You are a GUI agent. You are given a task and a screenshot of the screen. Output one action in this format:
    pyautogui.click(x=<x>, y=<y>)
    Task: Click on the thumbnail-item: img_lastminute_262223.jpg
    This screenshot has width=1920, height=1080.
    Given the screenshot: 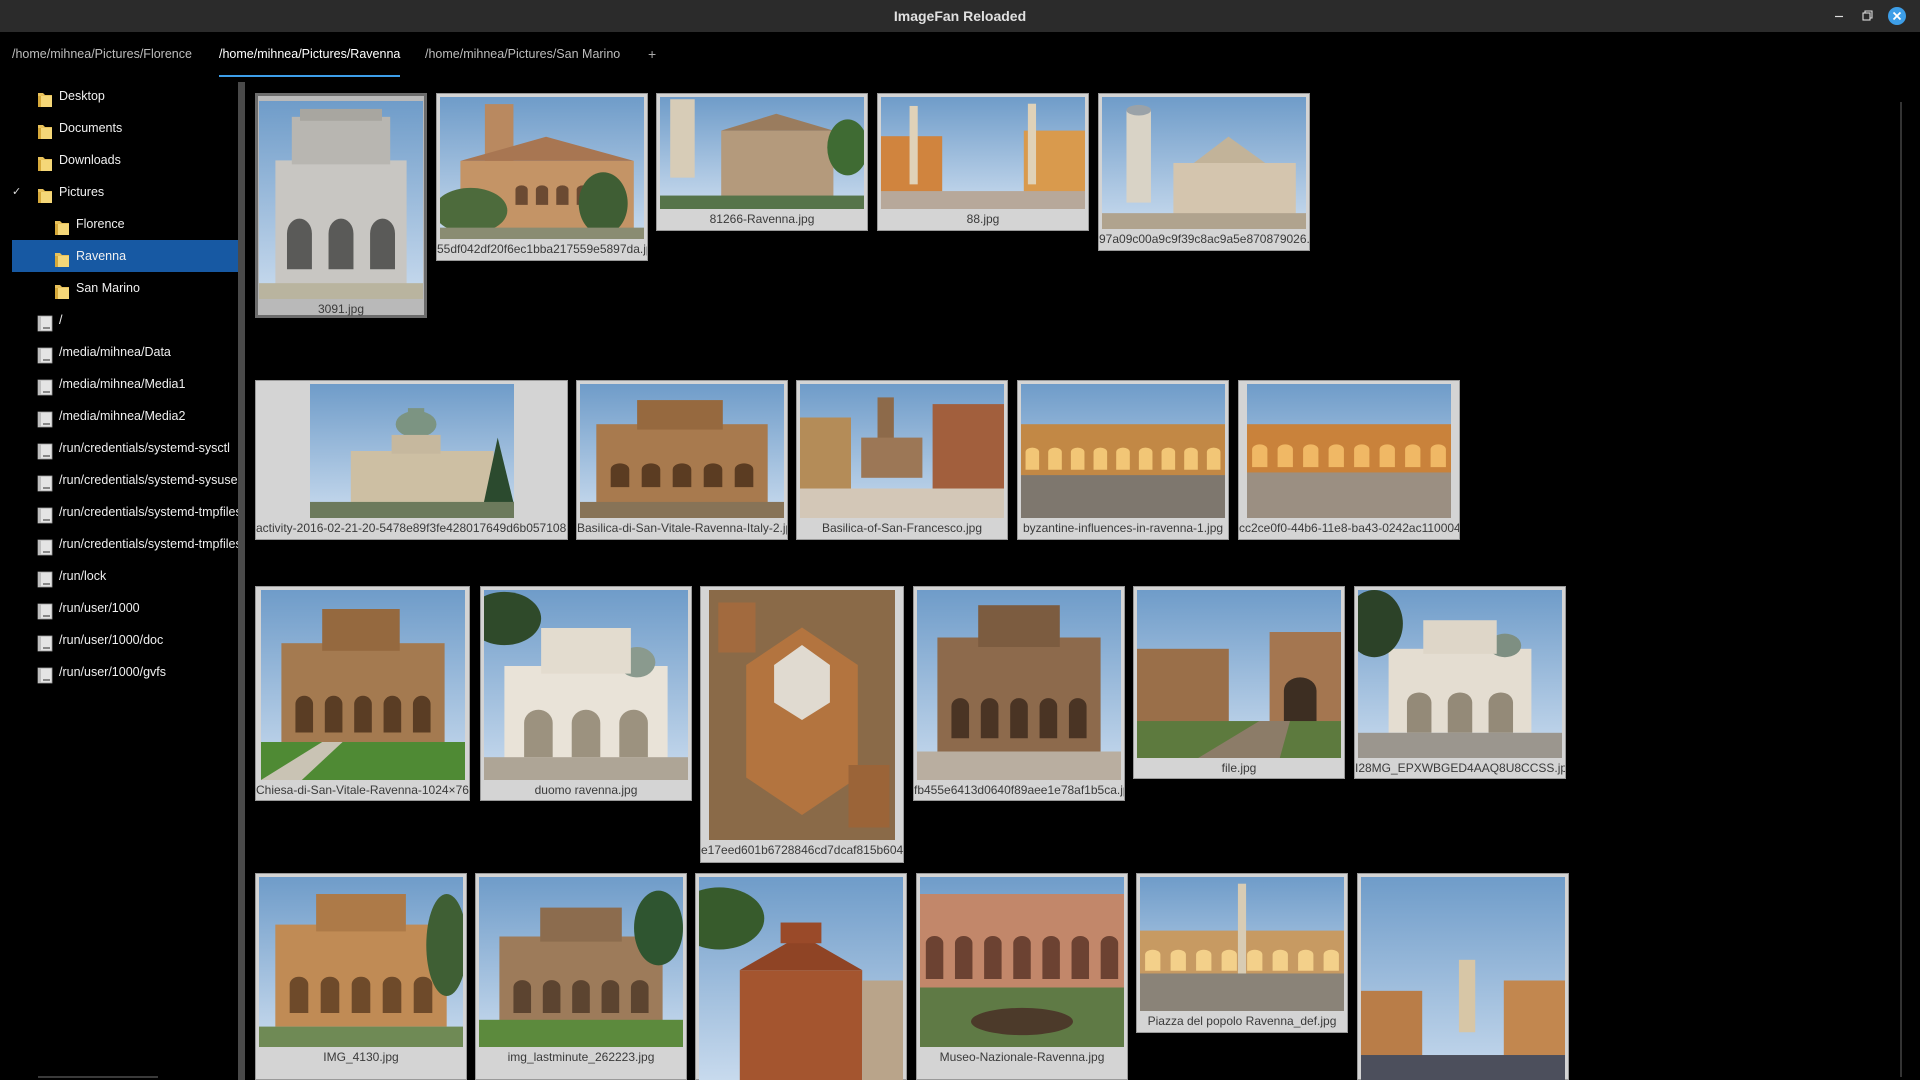 What is the action you would take?
    pyautogui.click(x=581, y=976)
    